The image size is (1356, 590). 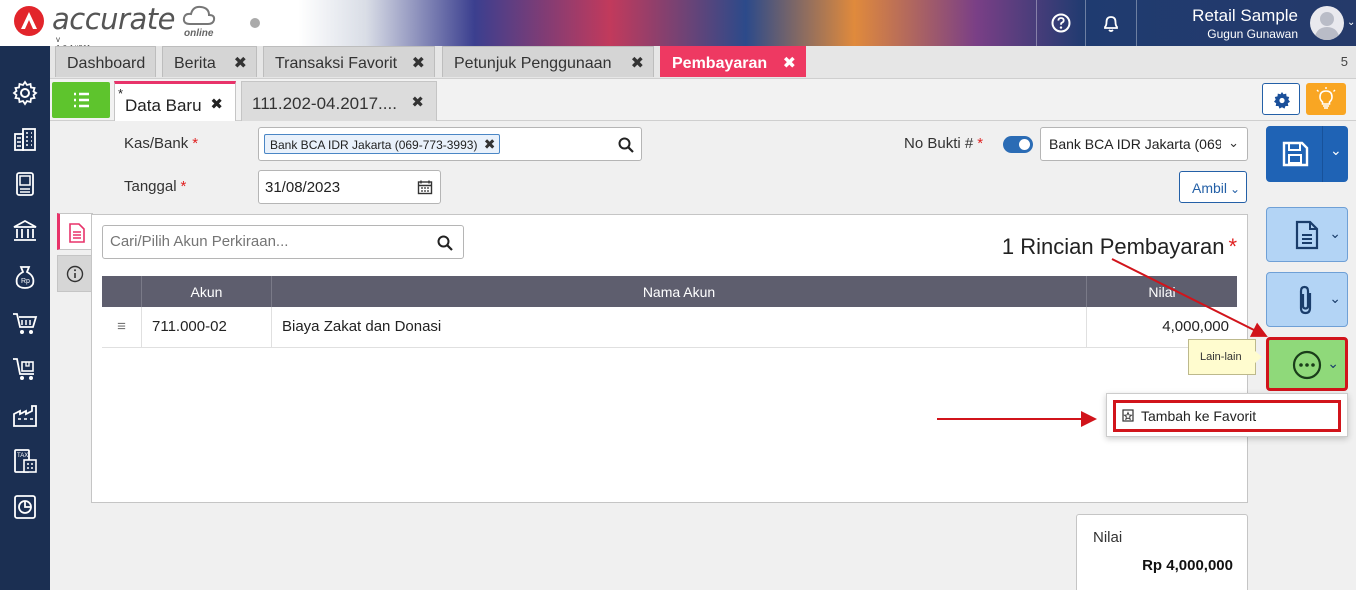 I want to click on drag-handle-icon: ≡, so click(x=122, y=327).